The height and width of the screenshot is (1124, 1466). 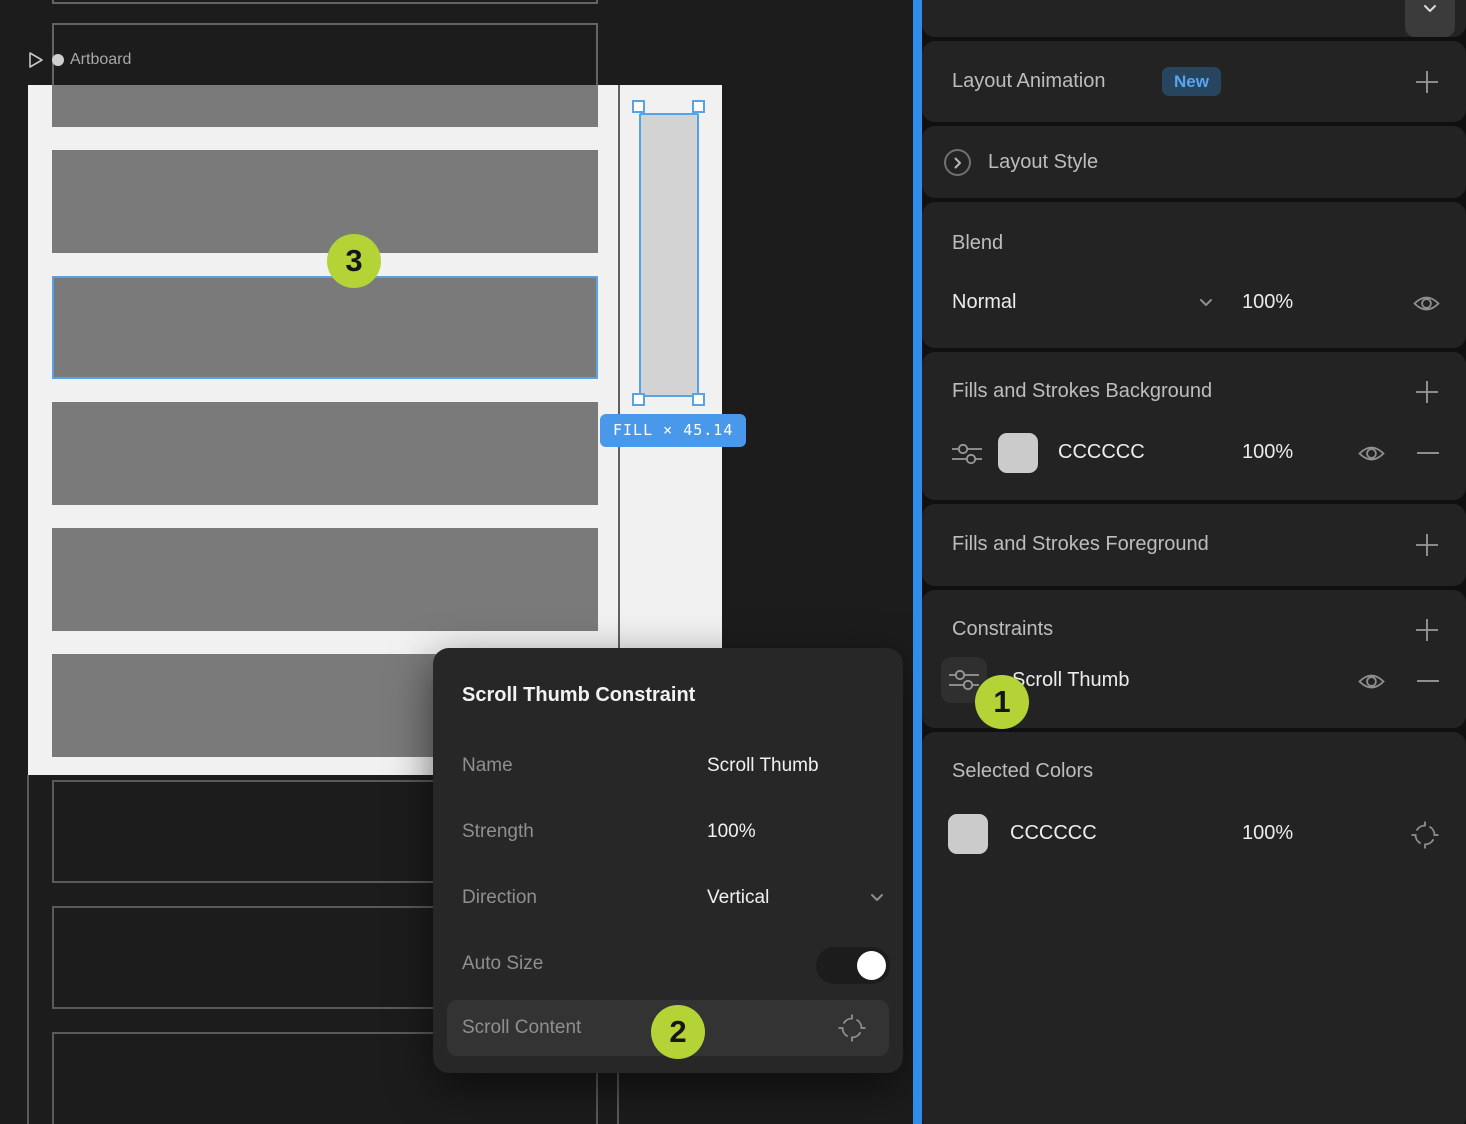 I want to click on section-title: Selected Colors, so click(x=1023, y=771).